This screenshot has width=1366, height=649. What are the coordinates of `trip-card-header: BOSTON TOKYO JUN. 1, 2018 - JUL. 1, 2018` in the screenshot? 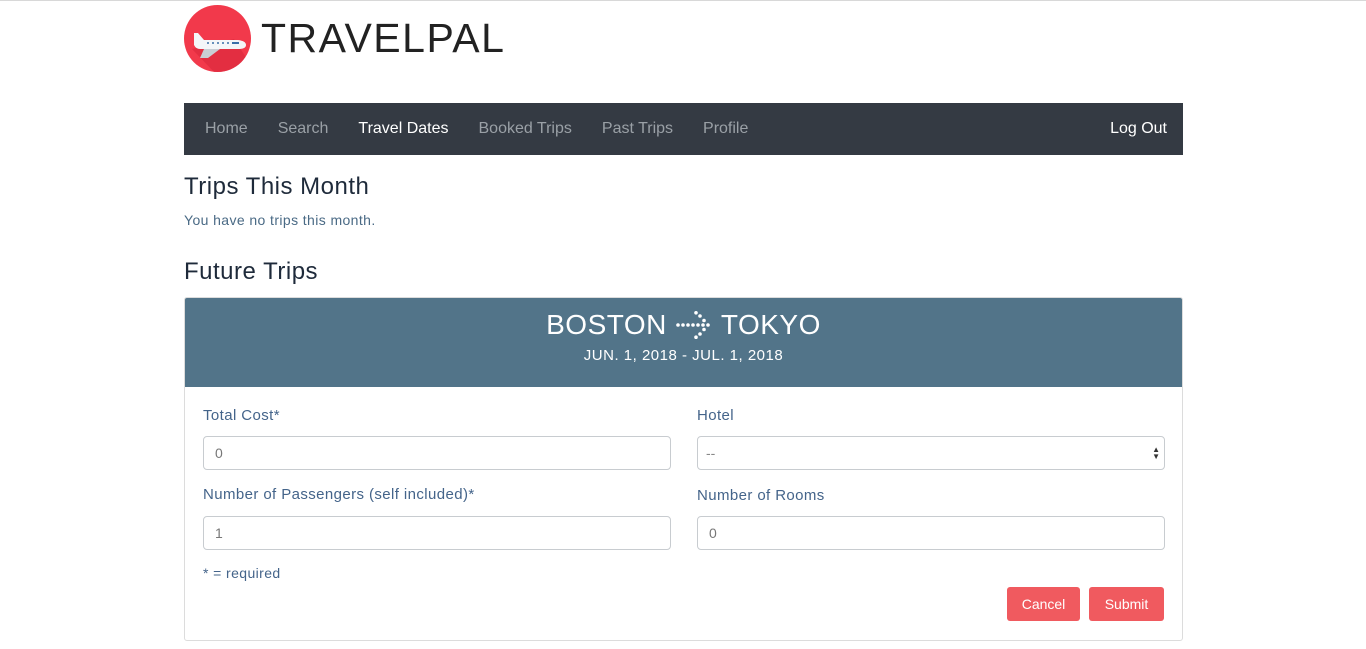 It's located at (683, 342).